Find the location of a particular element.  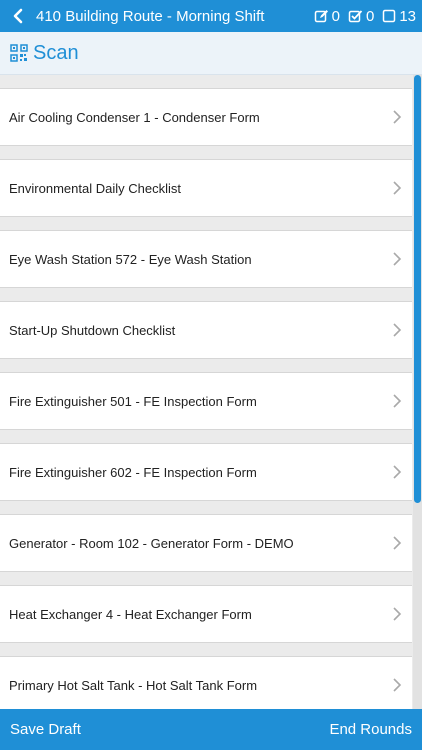

remaining-counter: 13 is located at coordinates (399, 16).